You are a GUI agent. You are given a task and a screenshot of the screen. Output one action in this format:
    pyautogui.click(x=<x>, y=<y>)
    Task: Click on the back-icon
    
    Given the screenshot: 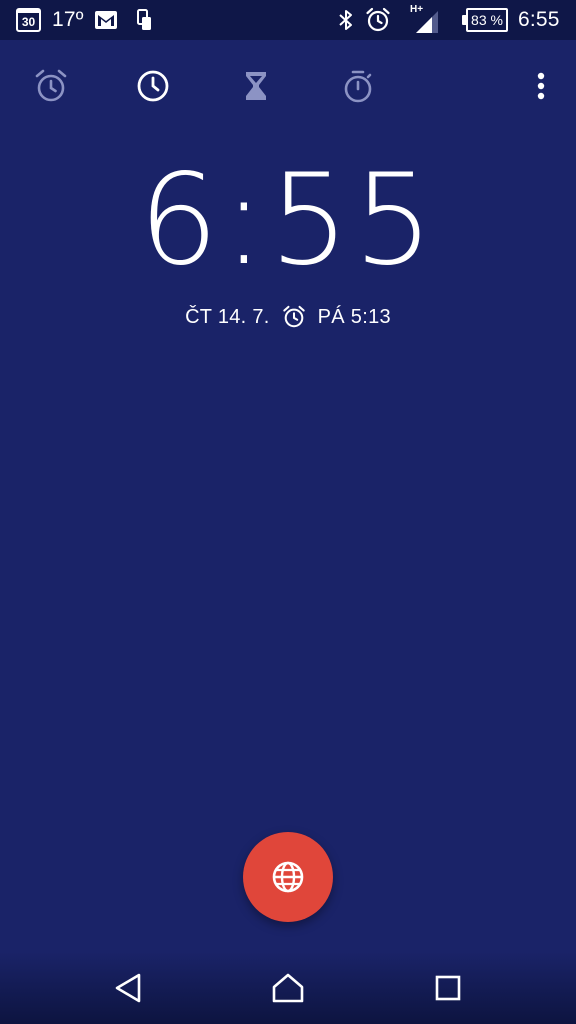 What is the action you would take?
    pyautogui.click(x=128, y=988)
    